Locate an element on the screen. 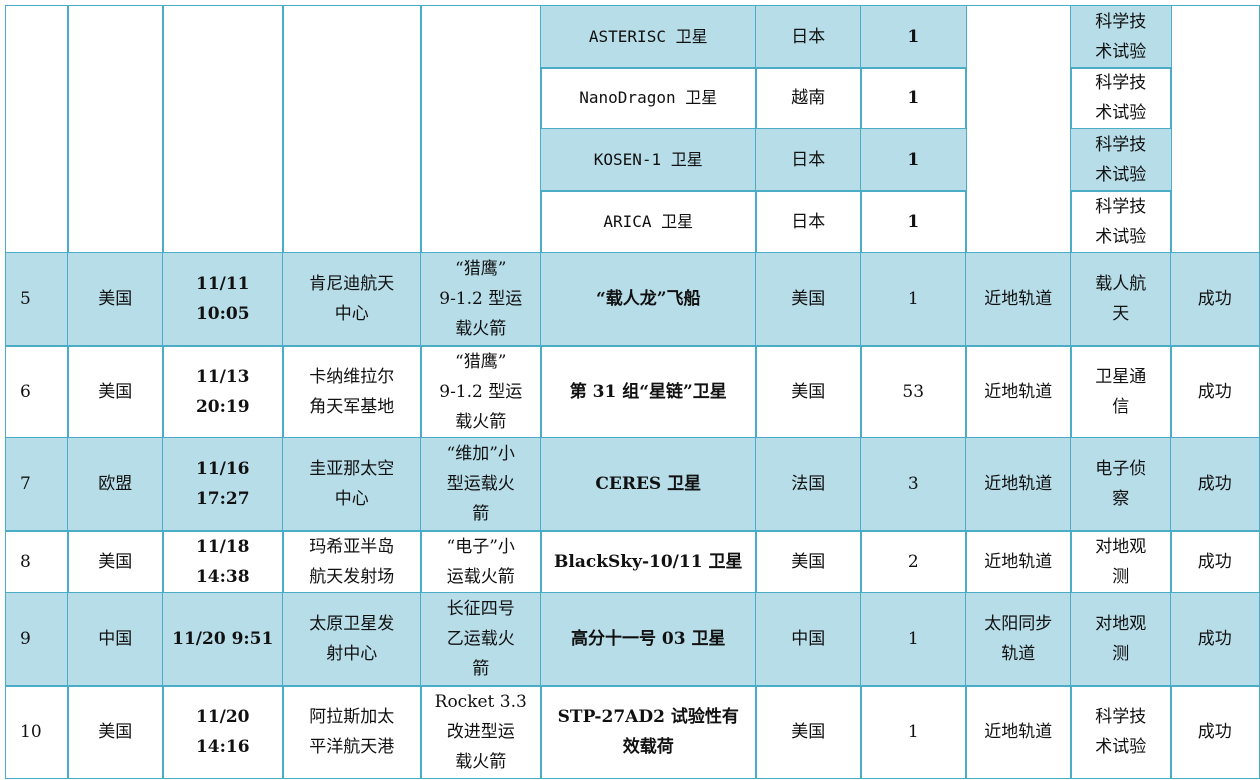 Image resolution: width=1260 pixels, height=780 pixels. rocket-cell: “维加”小 型运载火 箭 is located at coordinates (481, 484).